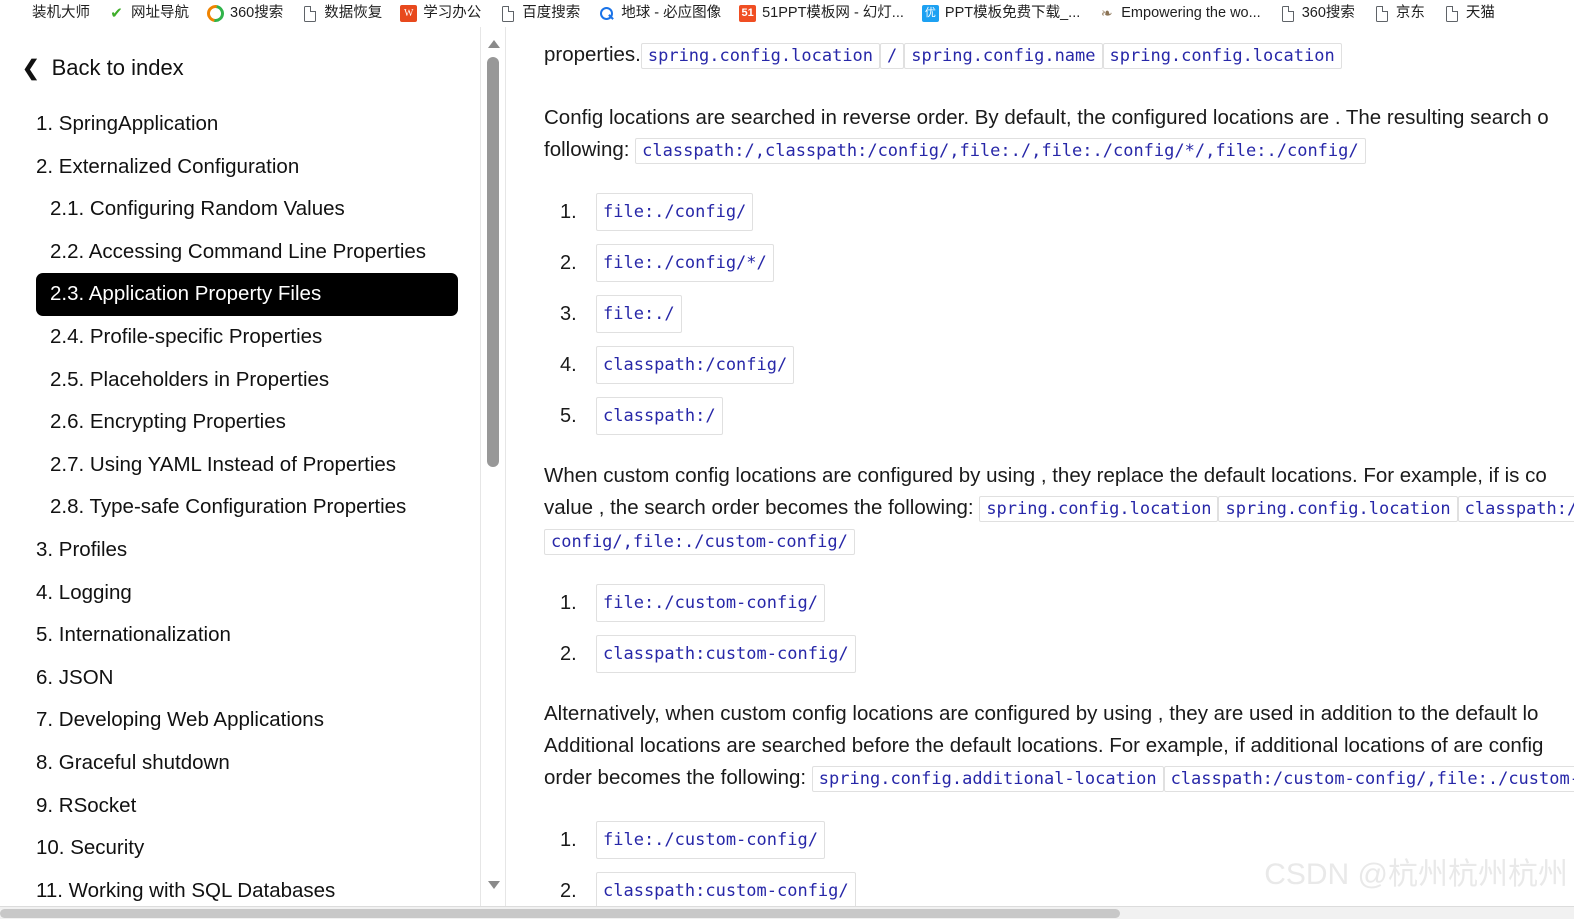 This screenshot has width=1574, height=919. What do you see at coordinates (240, 806) in the screenshot?
I see `sidebar-item: 9. RSocket` at bounding box center [240, 806].